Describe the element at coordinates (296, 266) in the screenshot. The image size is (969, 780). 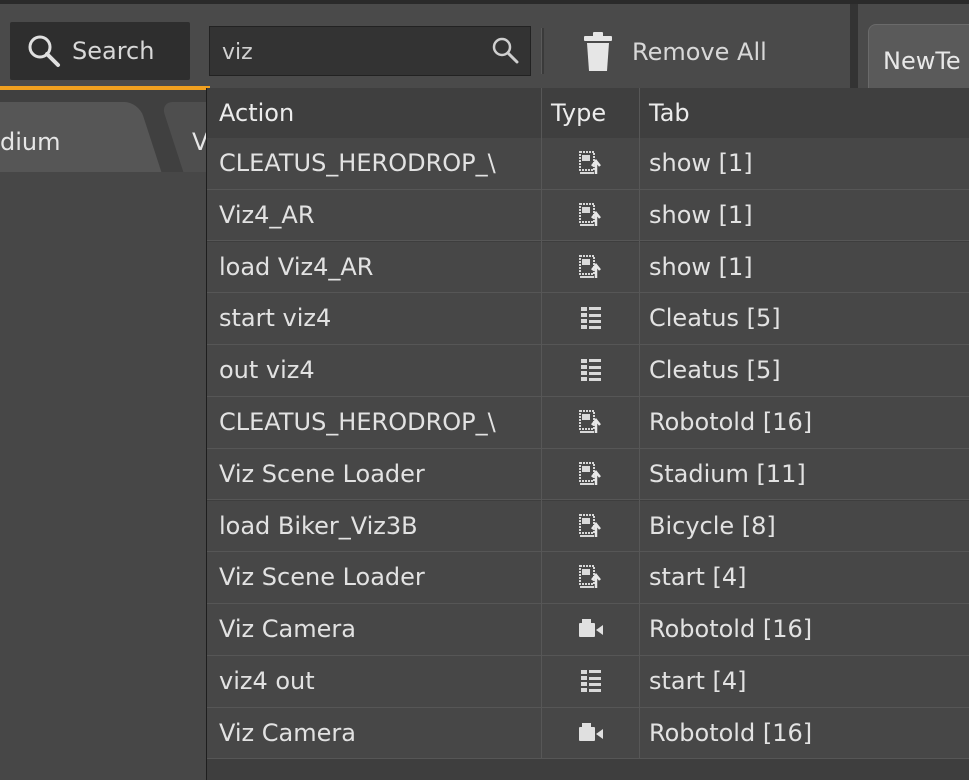
I see `action-cell: load Viz4_AR` at that location.